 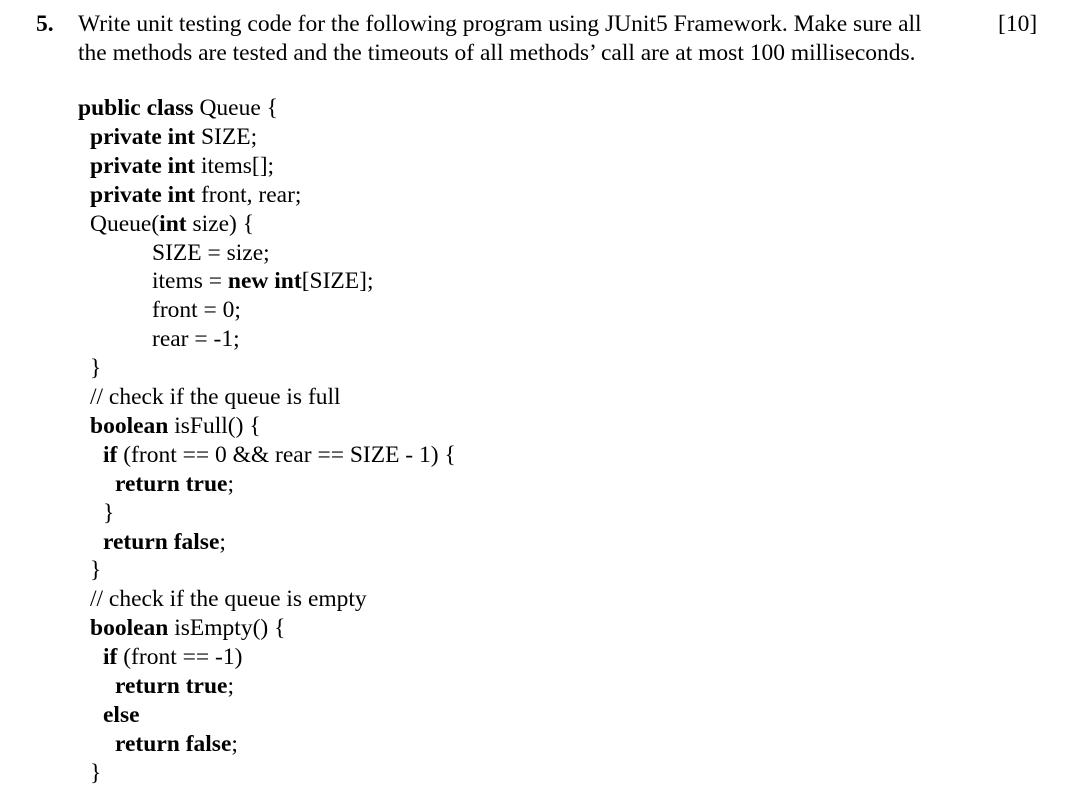 What do you see at coordinates (214, 425) in the screenshot?
I see `code-text: isFull() {` at bounding box center [214, 425].